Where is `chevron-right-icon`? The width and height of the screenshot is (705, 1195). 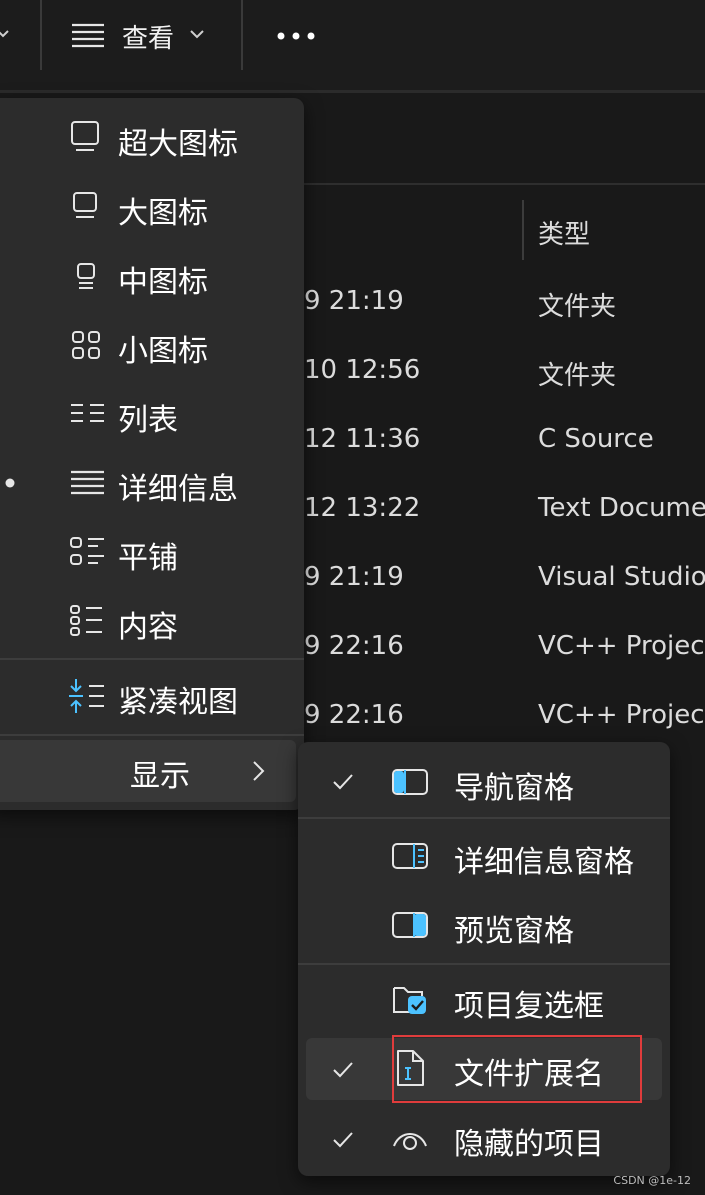
chevron-right-icon is located at coordinates (259, 771).